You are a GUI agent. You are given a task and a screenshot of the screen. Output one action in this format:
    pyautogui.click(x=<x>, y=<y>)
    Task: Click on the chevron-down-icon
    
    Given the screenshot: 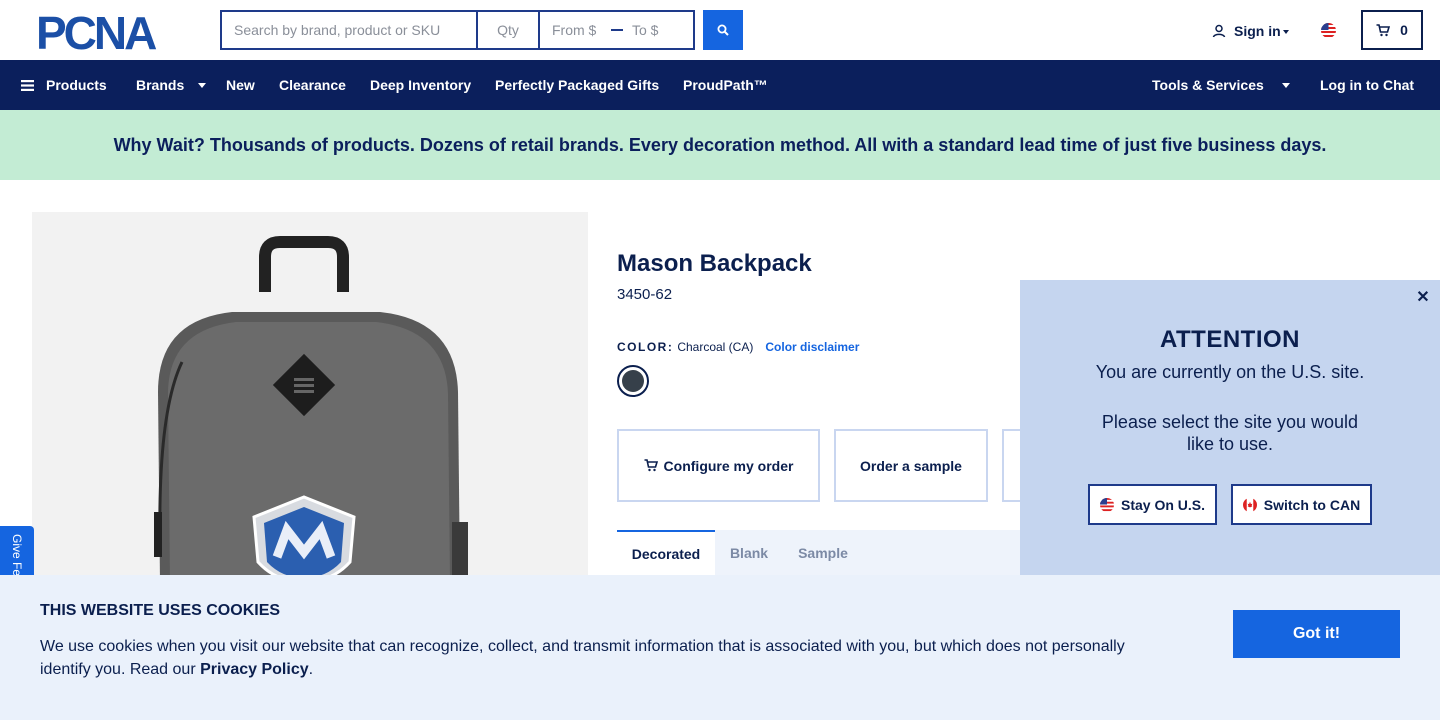 What is the action you would take?
    pyautogui.click(x=1285, y=32)
    